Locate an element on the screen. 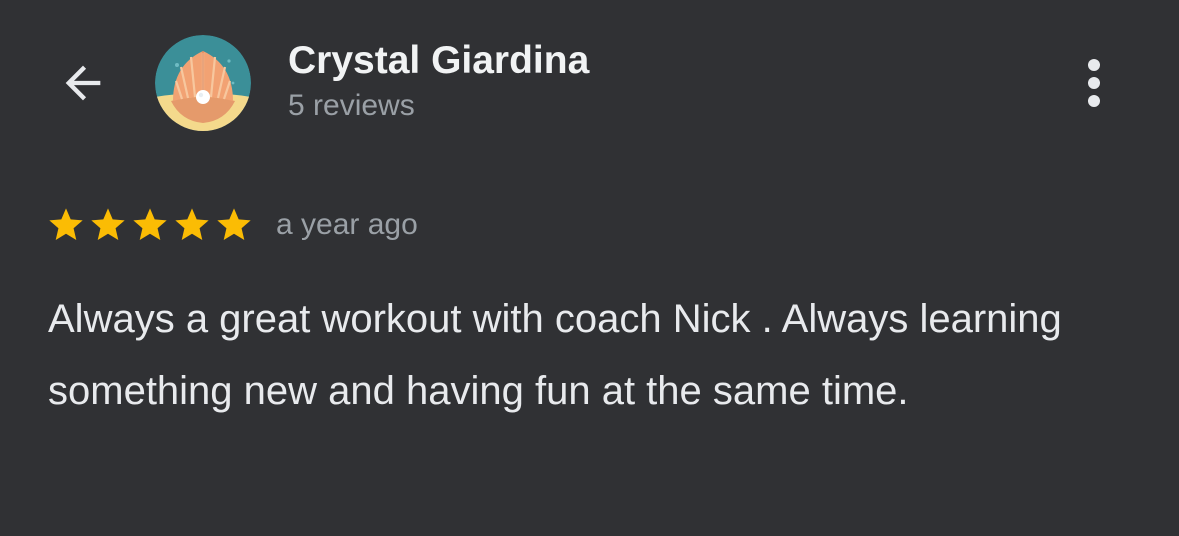 The width and height of the screenshot is (1179, 536). more-options-button is located at coordinates (1094, 83).